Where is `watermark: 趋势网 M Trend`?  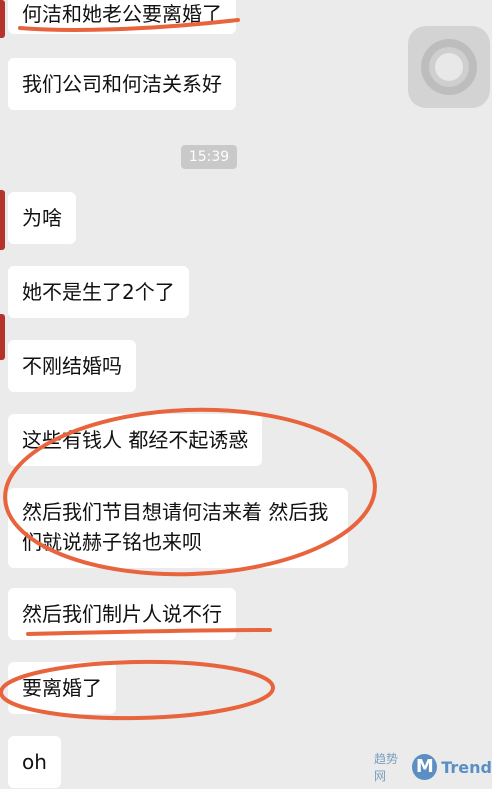
watermark: 趋势网 M Trend is located at coordinates (433, 767).